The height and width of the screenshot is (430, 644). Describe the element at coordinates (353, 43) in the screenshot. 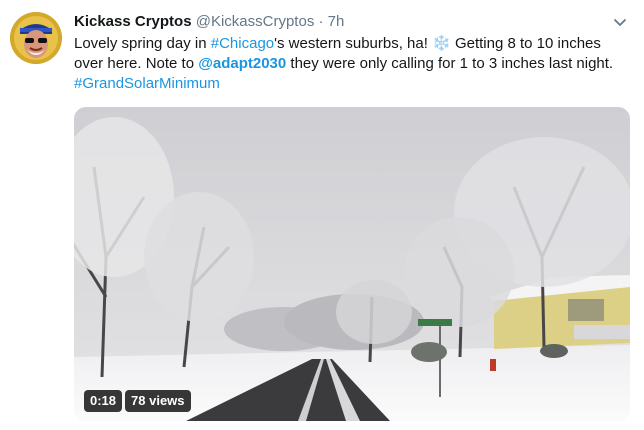

I see `text-part: 's western suburbs, ha!` at that location.